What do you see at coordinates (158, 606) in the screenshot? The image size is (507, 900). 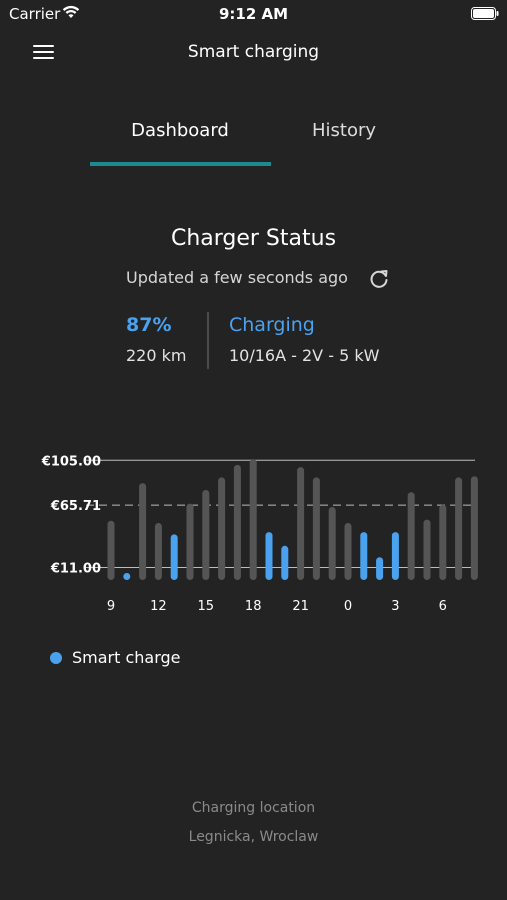 I see `x-tick-label: 12` at bounding box center [158, 606].